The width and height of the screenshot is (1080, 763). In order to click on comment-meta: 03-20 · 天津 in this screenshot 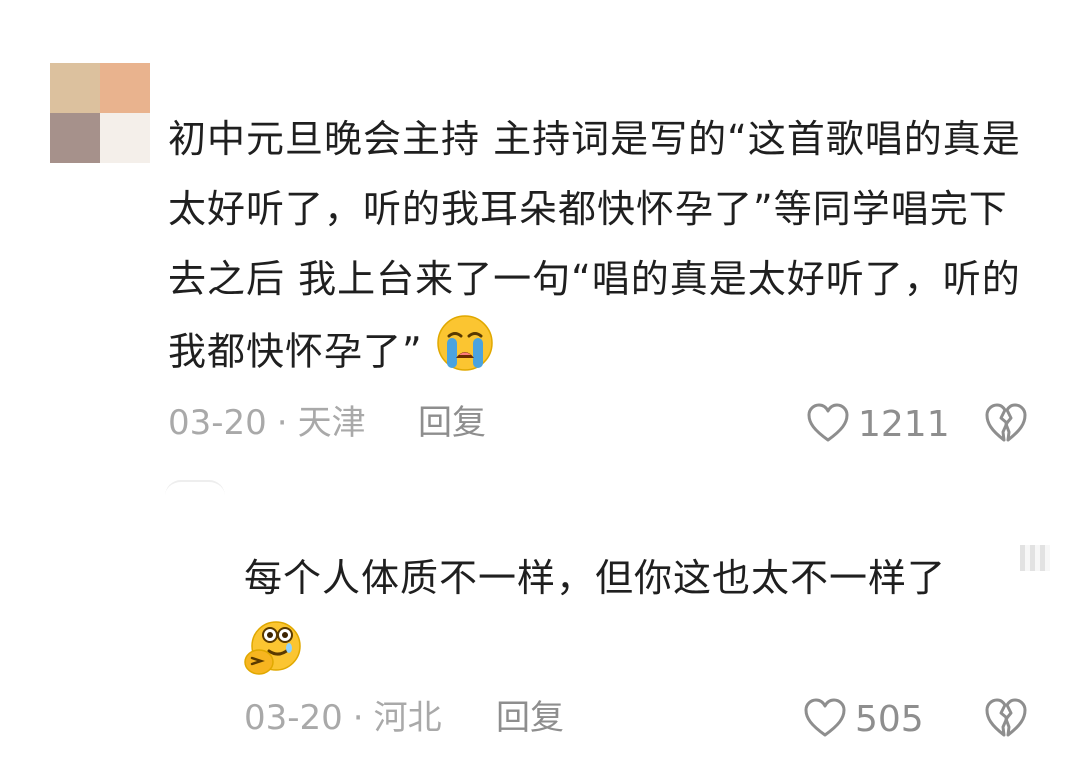, I will do `click(267, 423)`.